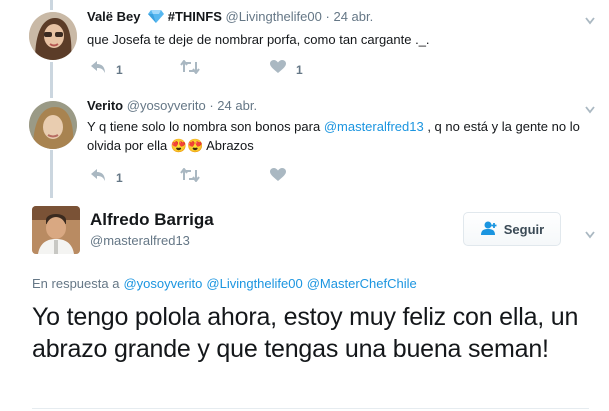 This screenshot has width=609, height=411. Describe the element at coordinates (135, 177) in the screenshot. I see `reply-2-reply-button: 1` at that location.